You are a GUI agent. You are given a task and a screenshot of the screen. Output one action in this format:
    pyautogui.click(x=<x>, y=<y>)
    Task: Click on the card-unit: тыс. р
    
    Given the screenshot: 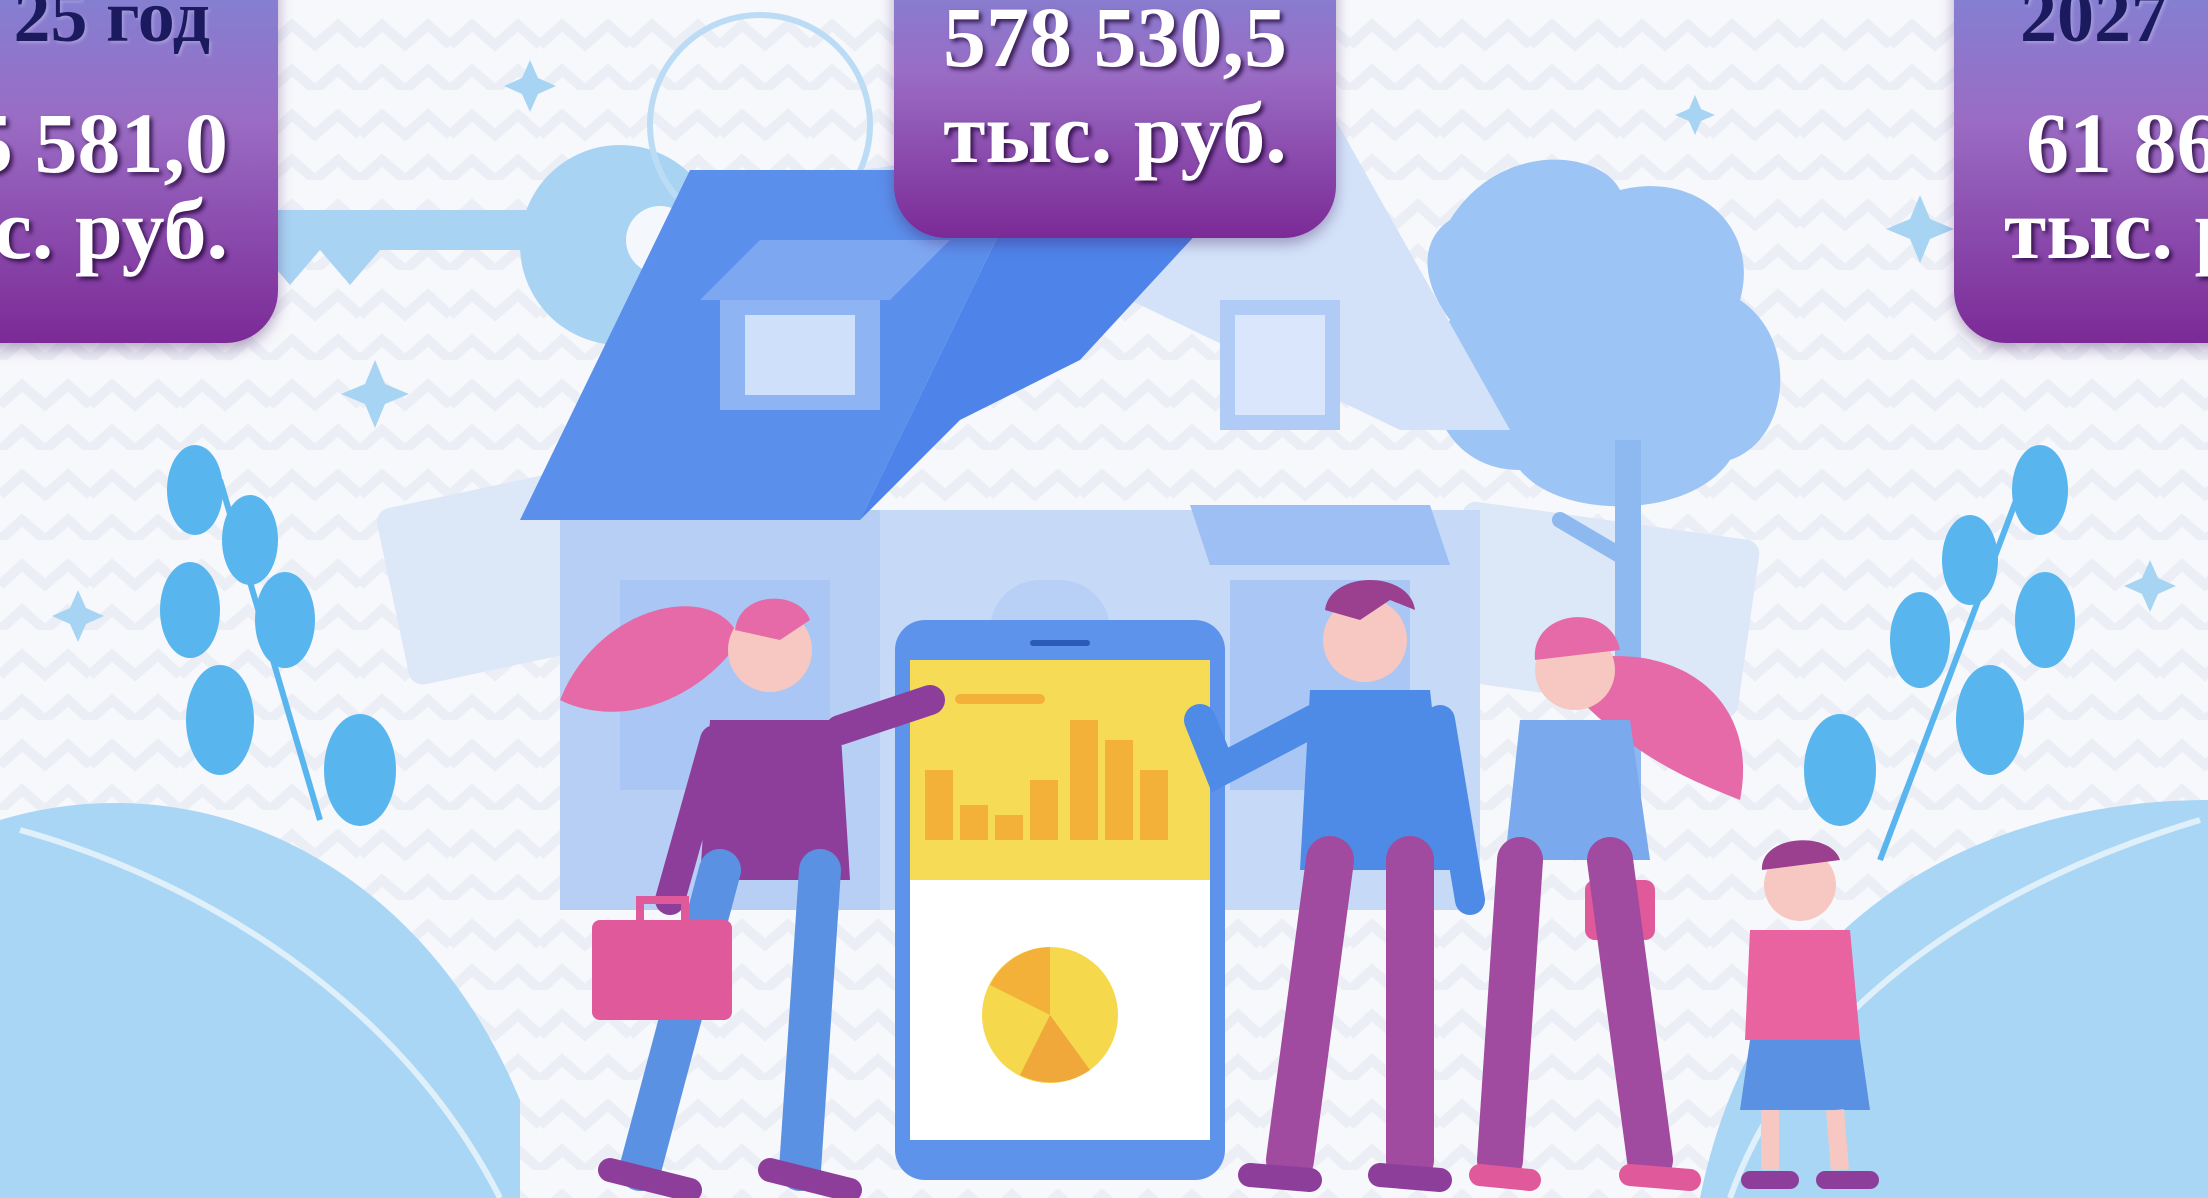 What is the action you would take?
    pyautogui.click(x=2106, y=229)
    